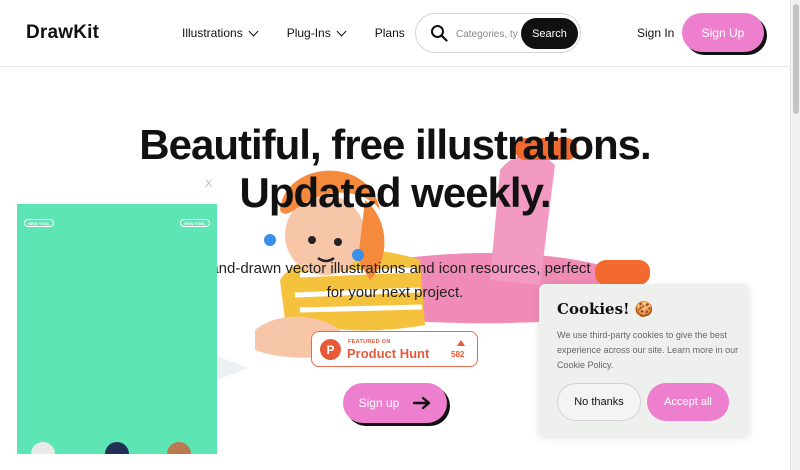 Image resolution: width=800 pixels, height=470 pixels. I want to click on sign-in-link: Sign In, so click(655, 33).